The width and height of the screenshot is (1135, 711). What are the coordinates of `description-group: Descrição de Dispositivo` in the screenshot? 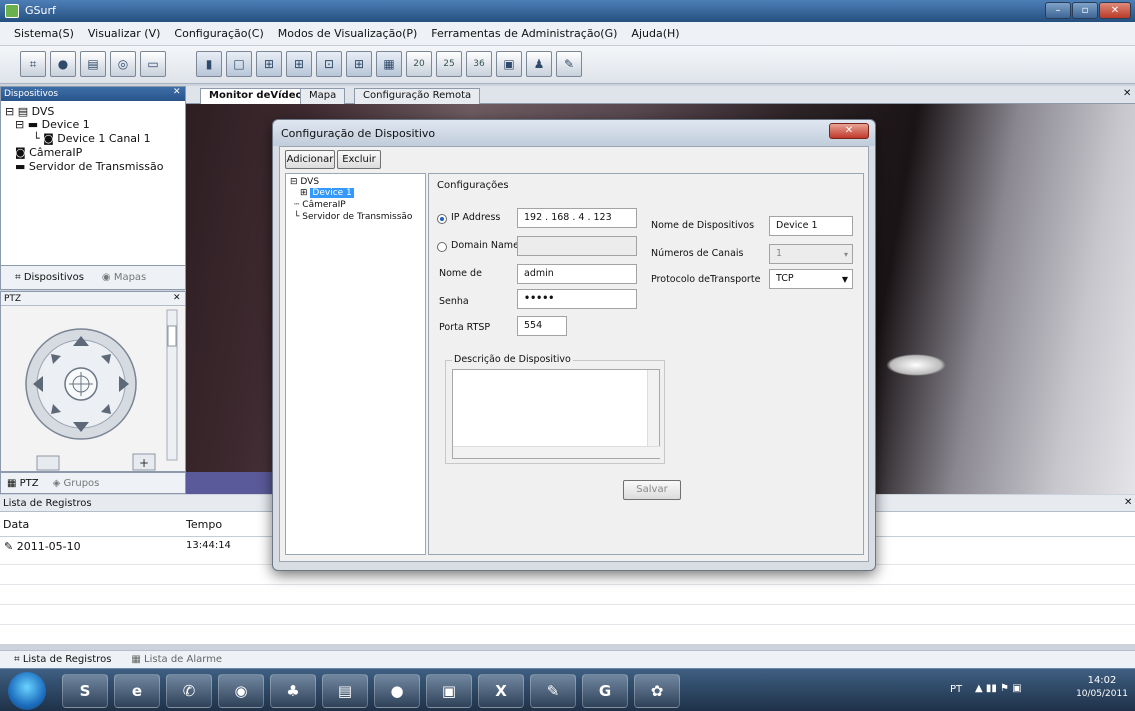 It's located at (555, 409).